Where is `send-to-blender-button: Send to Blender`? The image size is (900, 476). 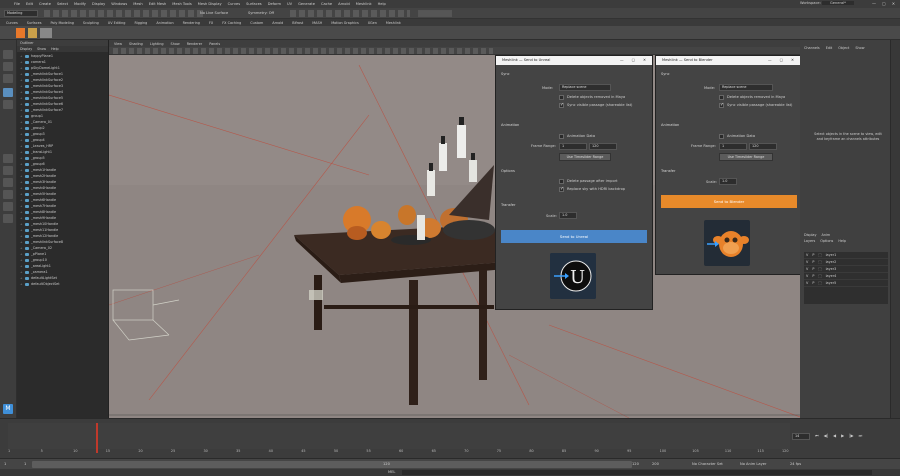
send-to-blender-button: Send to Blender is located at coordinates (729, 201).